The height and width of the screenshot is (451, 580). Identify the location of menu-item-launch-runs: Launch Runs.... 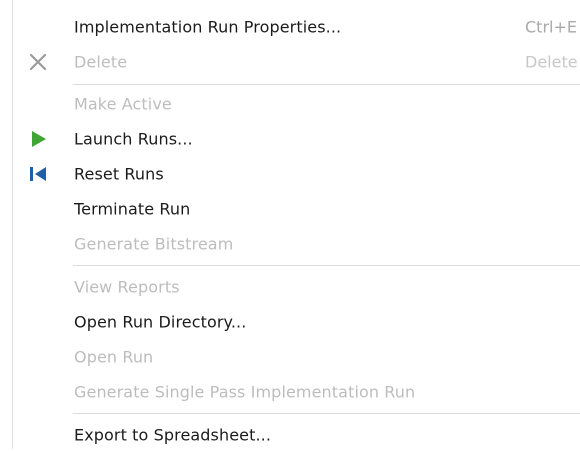
(296, 139).